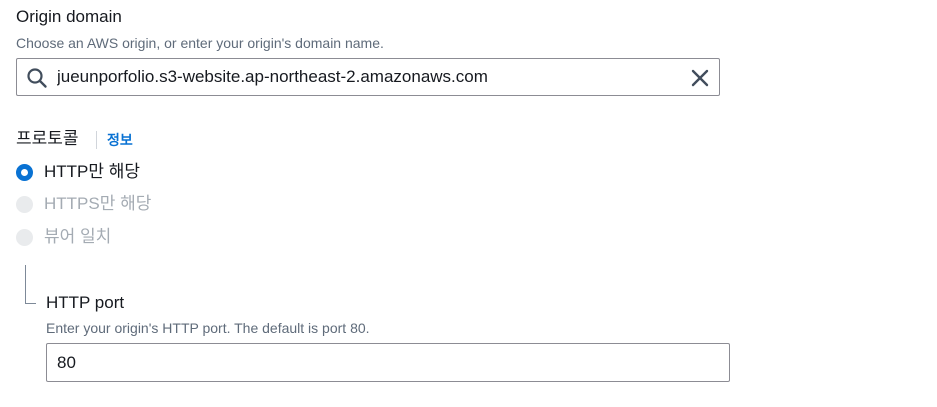 This screenshot has width=937, height=407. I want to click on http-port-label: HTTP port, so click(85, 302).